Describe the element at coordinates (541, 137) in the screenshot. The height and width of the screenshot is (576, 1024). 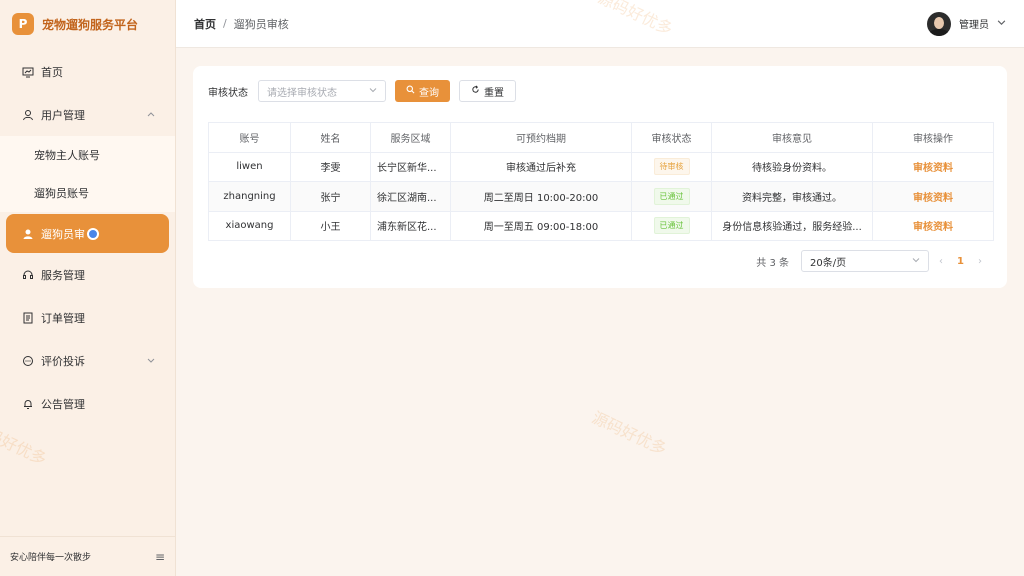
I see `column-header: 可预约档期` at that location.